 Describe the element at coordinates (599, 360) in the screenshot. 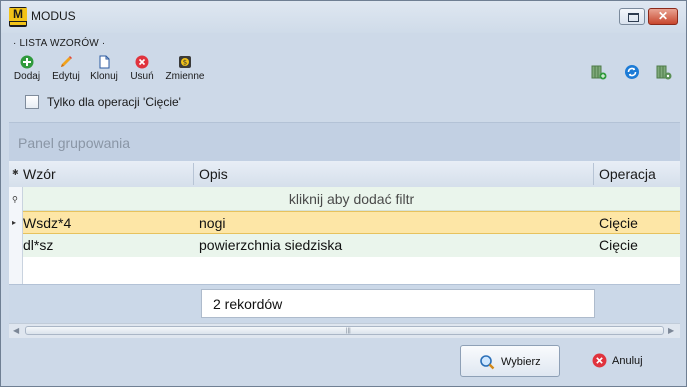

I see `cancel-icon` at that location.